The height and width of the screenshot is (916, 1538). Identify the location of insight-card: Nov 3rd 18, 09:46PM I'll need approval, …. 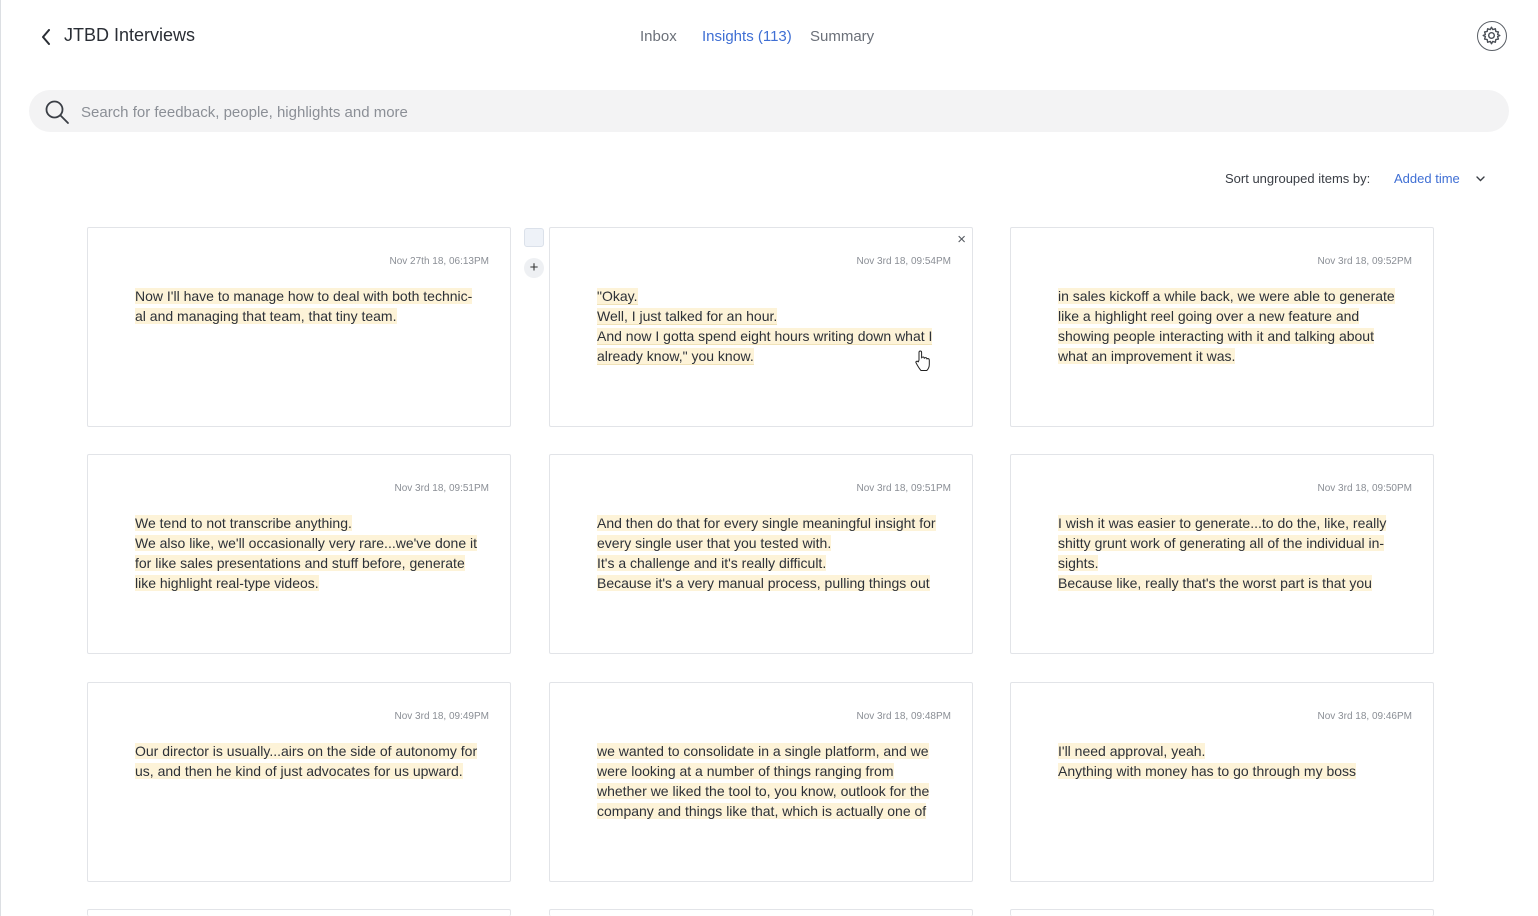
(1222, 782).